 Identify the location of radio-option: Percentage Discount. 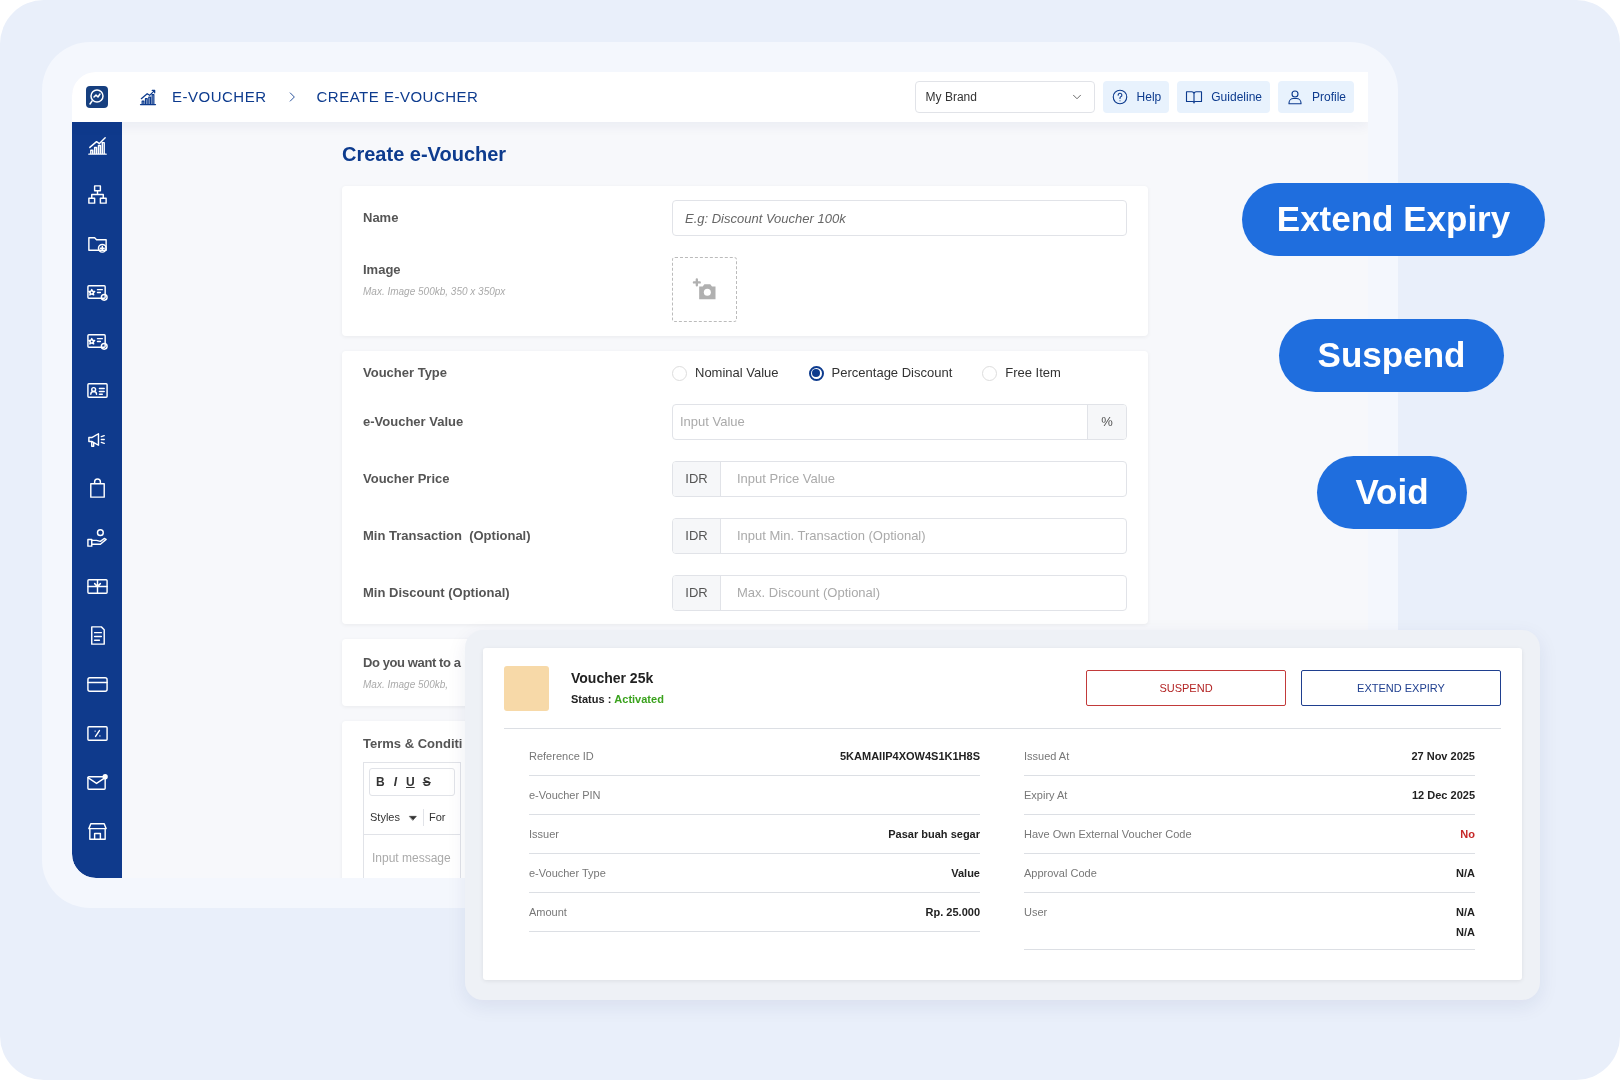
(880, 373).